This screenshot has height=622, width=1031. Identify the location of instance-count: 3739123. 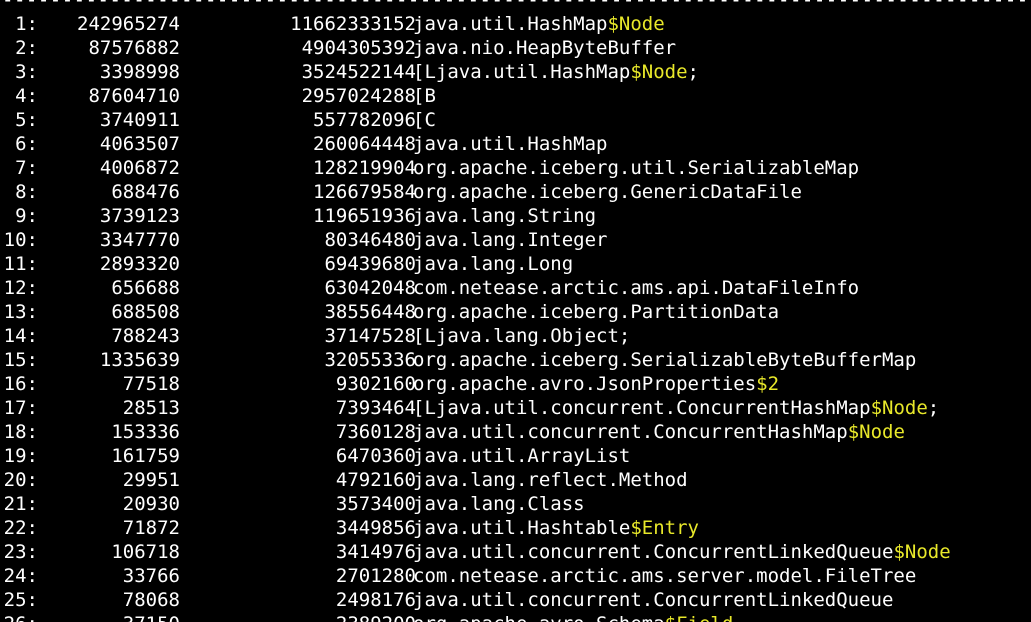
(139, 216).